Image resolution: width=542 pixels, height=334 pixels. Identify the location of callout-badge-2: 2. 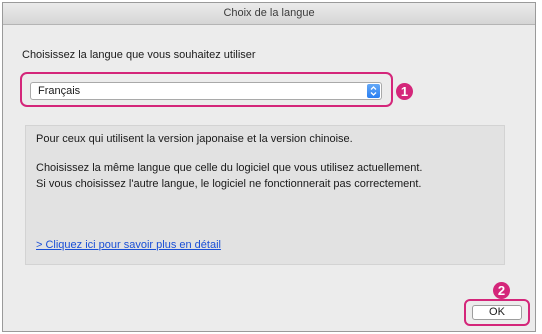
(501, 290).